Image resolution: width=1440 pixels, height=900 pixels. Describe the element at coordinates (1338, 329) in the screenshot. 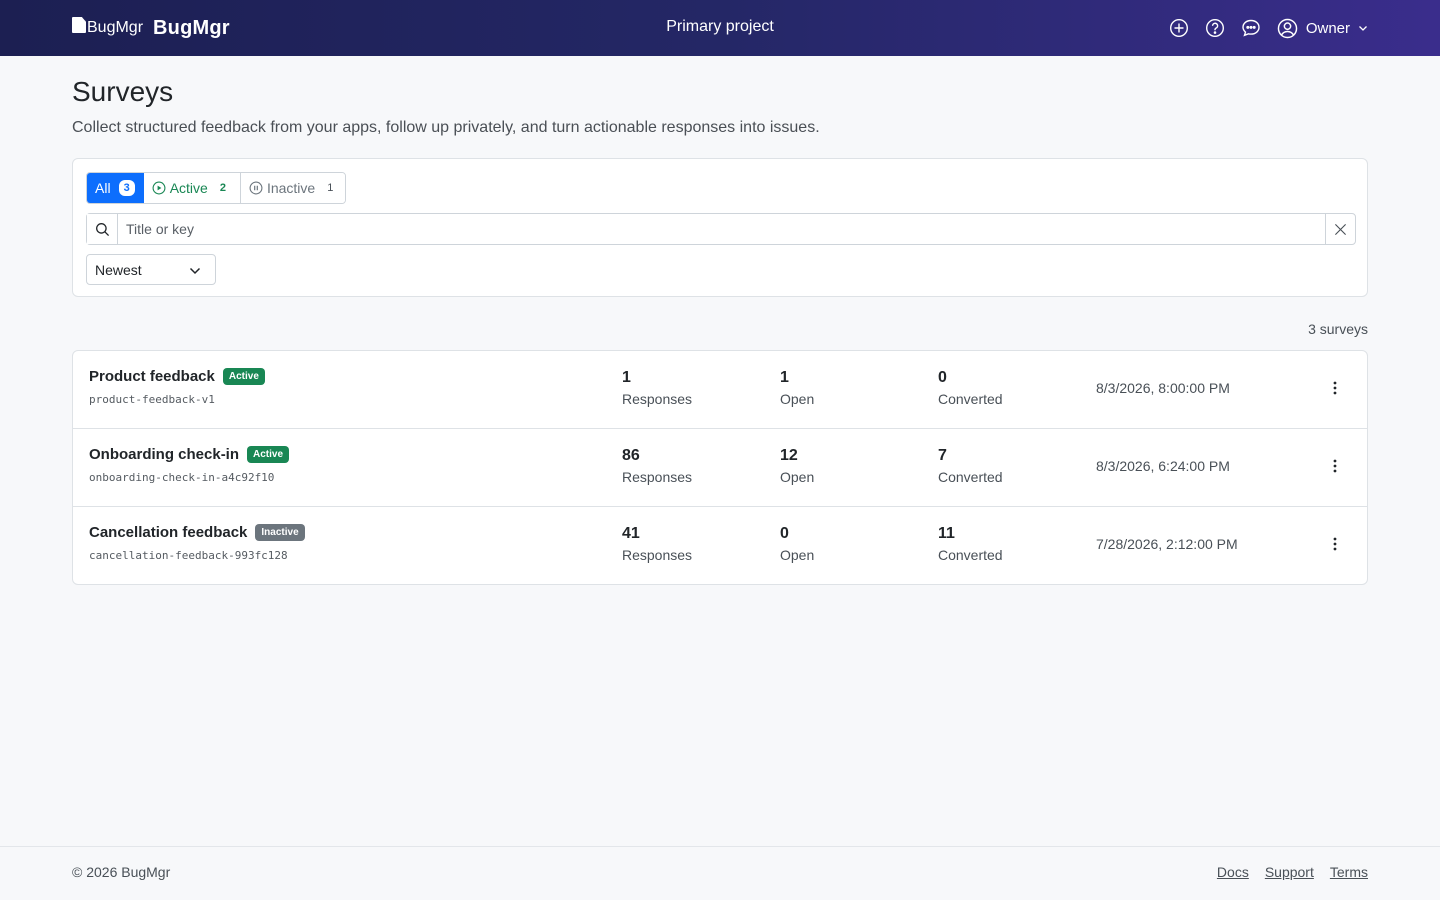

I see `survey-count: 3 surveys` at that location.